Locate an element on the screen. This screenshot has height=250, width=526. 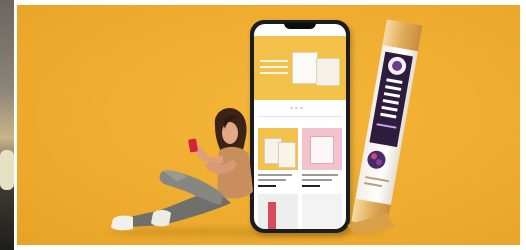
sneaker-front is located at coordinates (122, 223).